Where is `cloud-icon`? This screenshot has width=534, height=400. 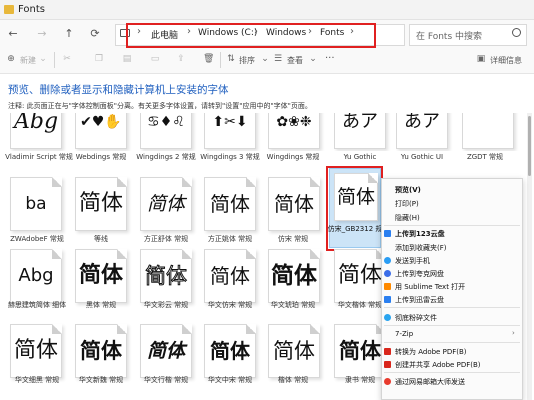 cloud-icon is located at coordinates (387, 233).